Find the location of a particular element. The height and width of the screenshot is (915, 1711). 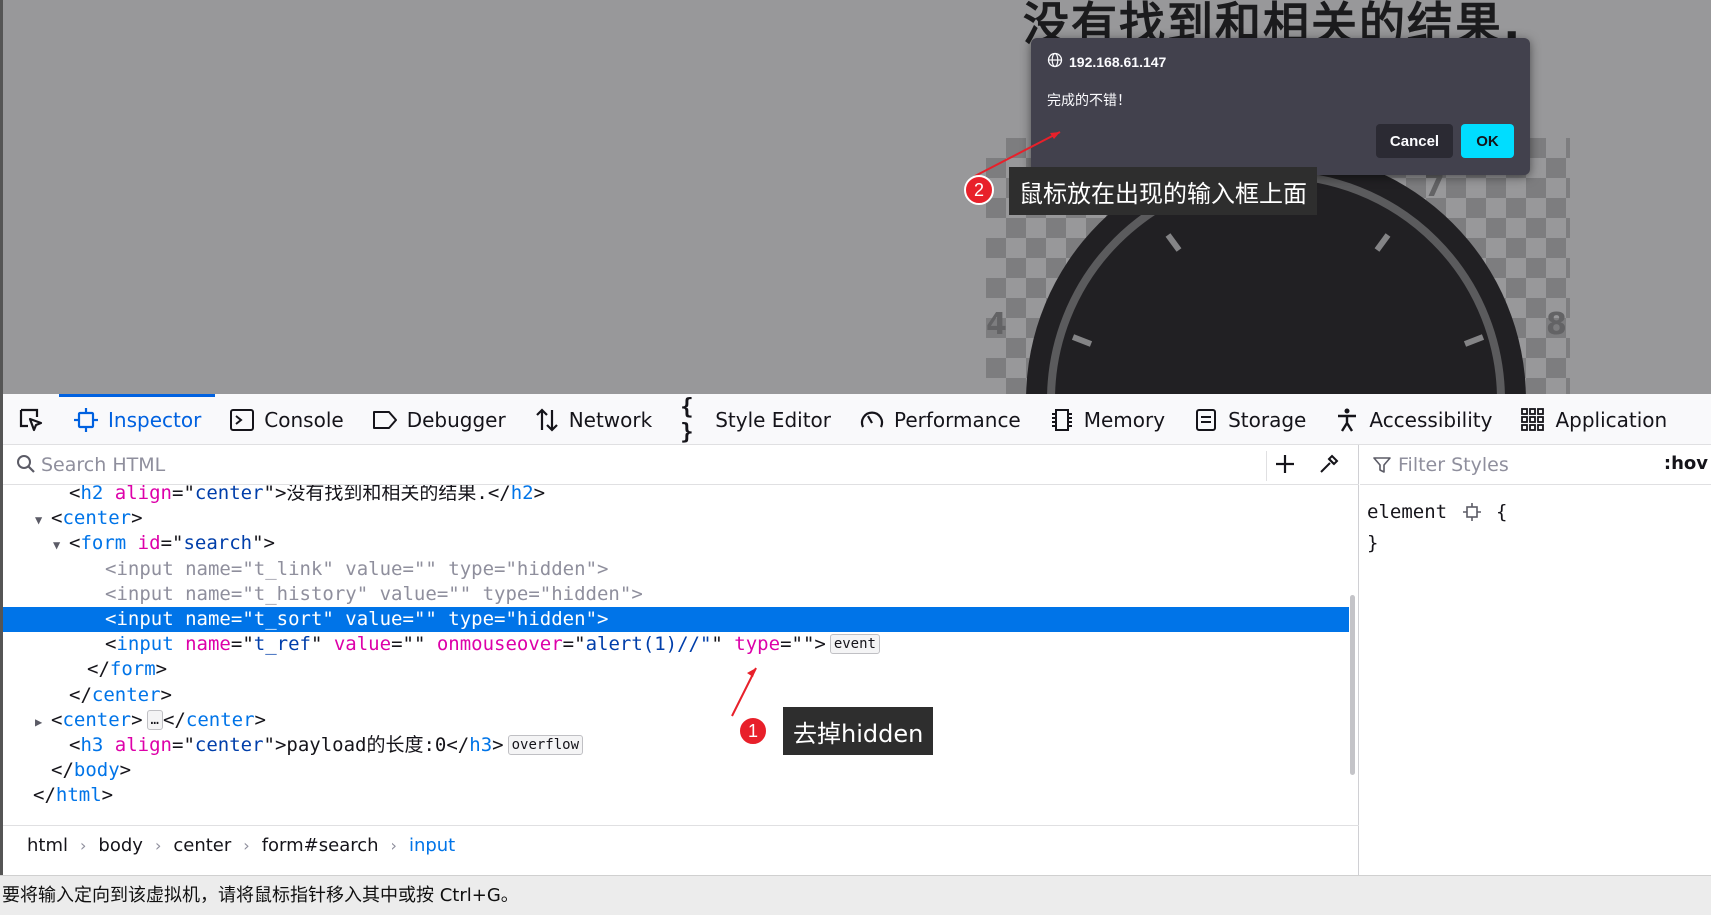

eyedropper-icon is located at coordinates (1329, 466).